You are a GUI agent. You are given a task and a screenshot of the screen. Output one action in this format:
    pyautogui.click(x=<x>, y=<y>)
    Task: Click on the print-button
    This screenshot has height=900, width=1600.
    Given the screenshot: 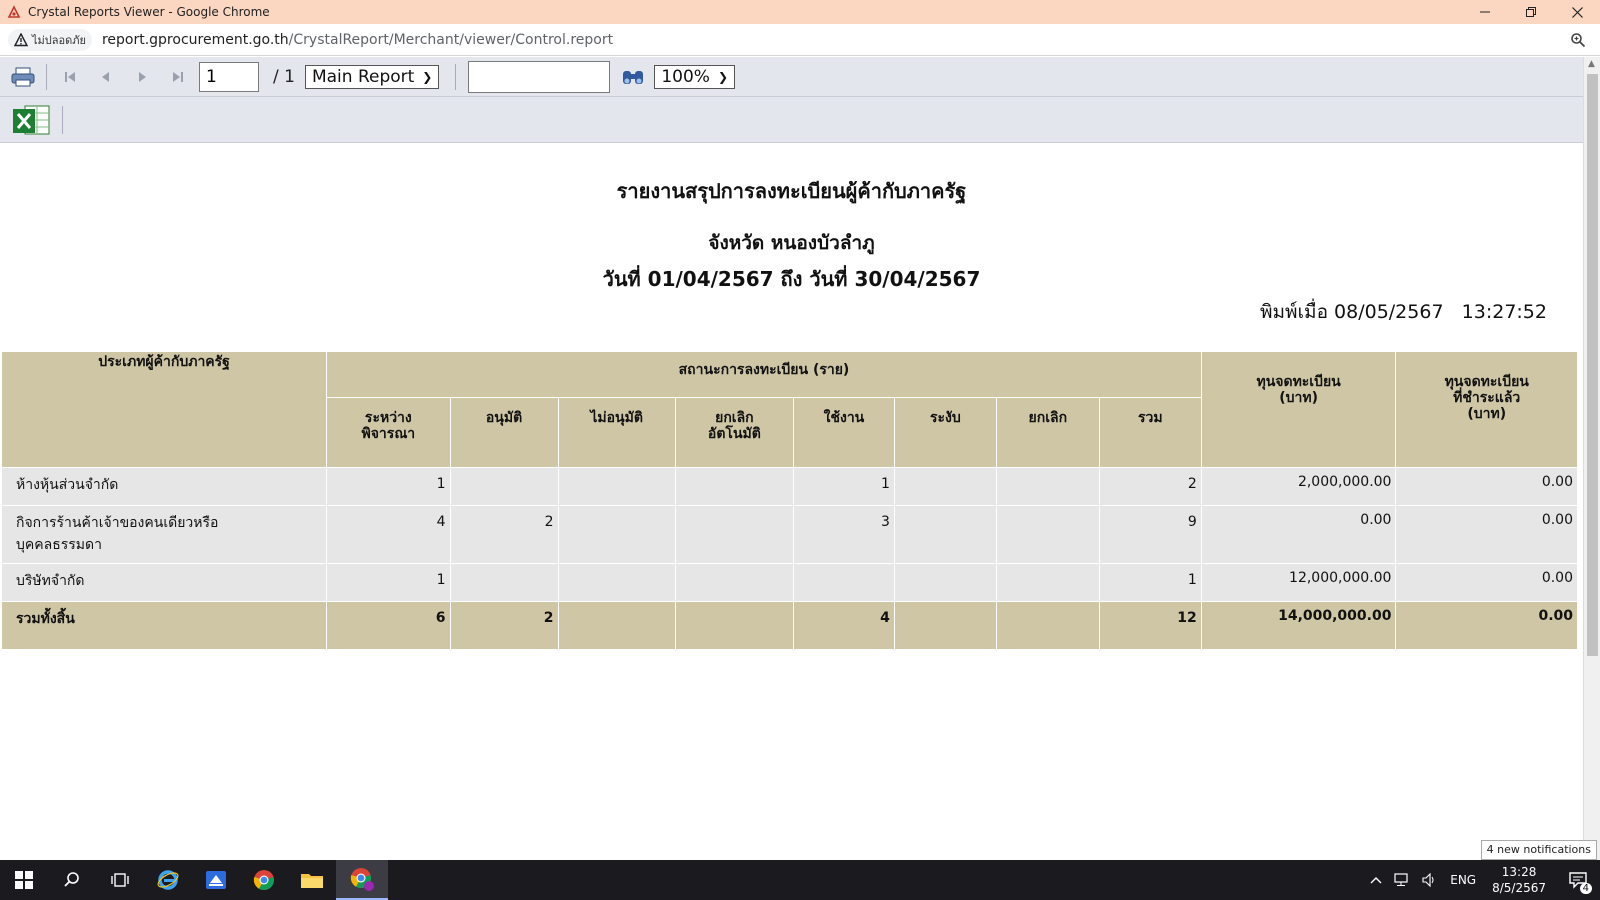 What is the action you would take?
    pyautogui.click(x=23, y=77)
    